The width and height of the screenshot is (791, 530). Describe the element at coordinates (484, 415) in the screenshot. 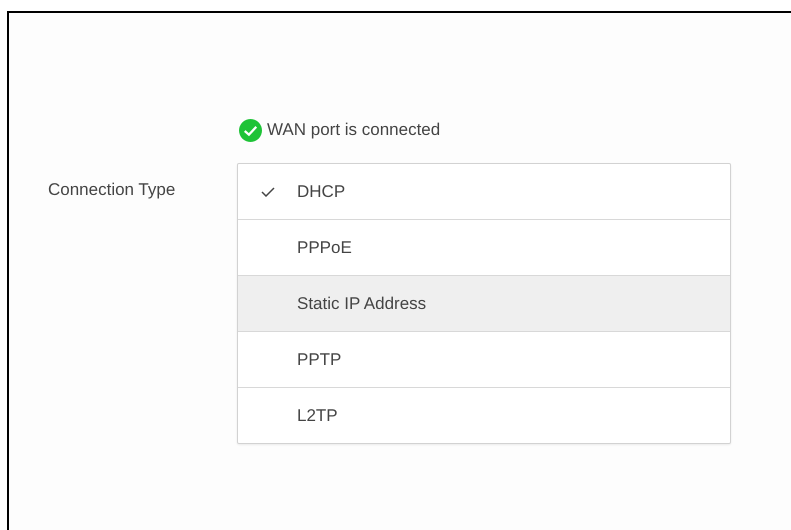

I see `menu-option: L2TP` at that location.